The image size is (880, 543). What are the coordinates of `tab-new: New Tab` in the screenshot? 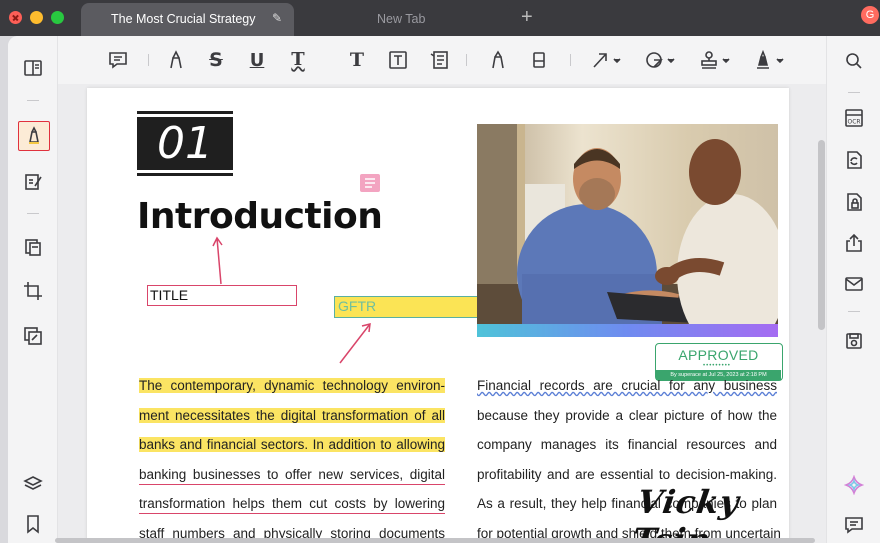 It's located at (403, 19).